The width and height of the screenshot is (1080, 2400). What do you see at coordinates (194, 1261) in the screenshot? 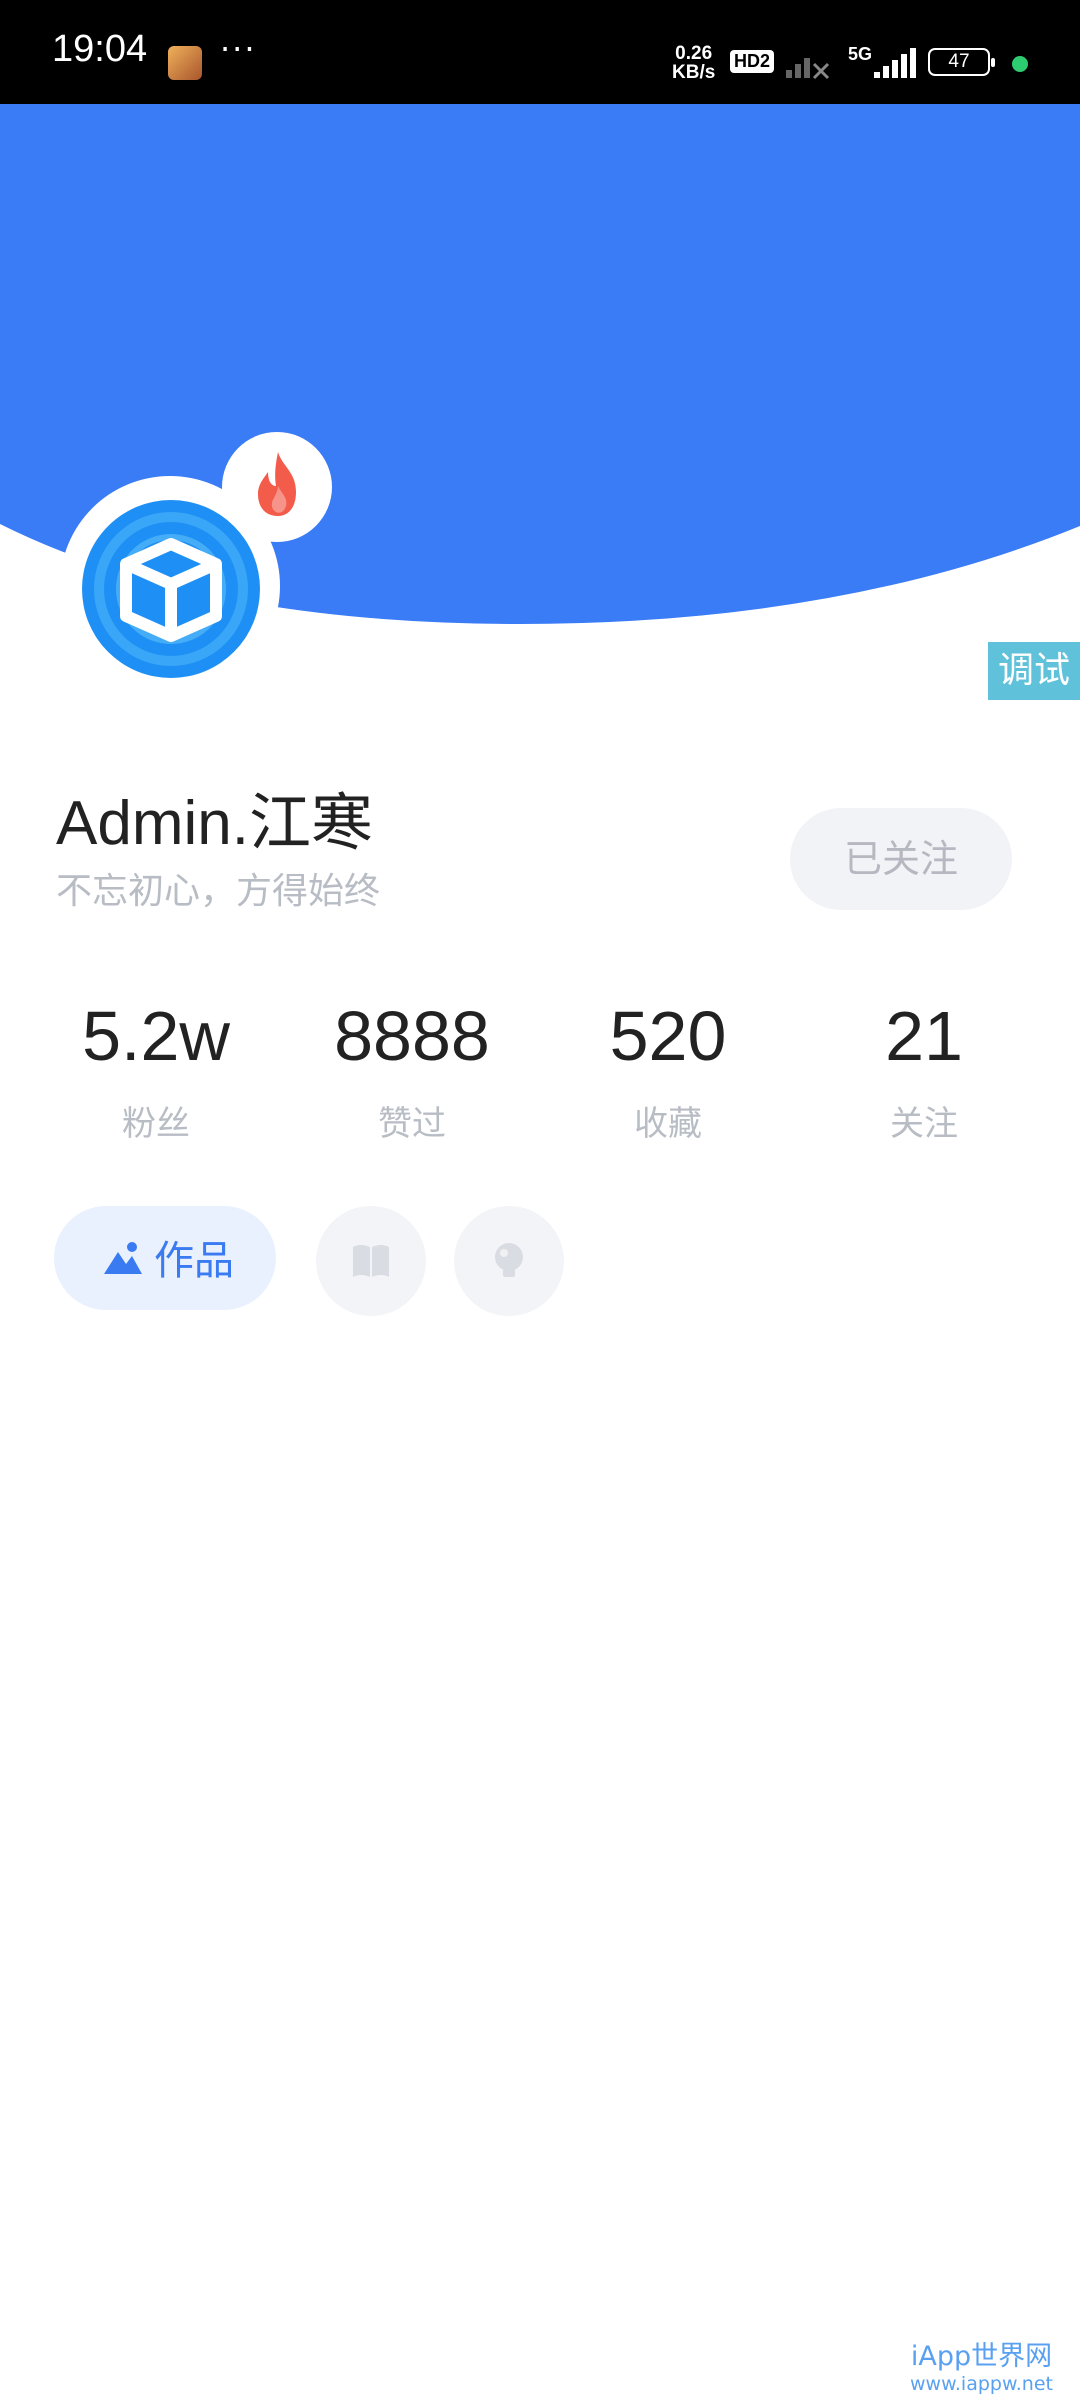
I see `tab-works-label: 作品` at bounding box center [194, 1261].